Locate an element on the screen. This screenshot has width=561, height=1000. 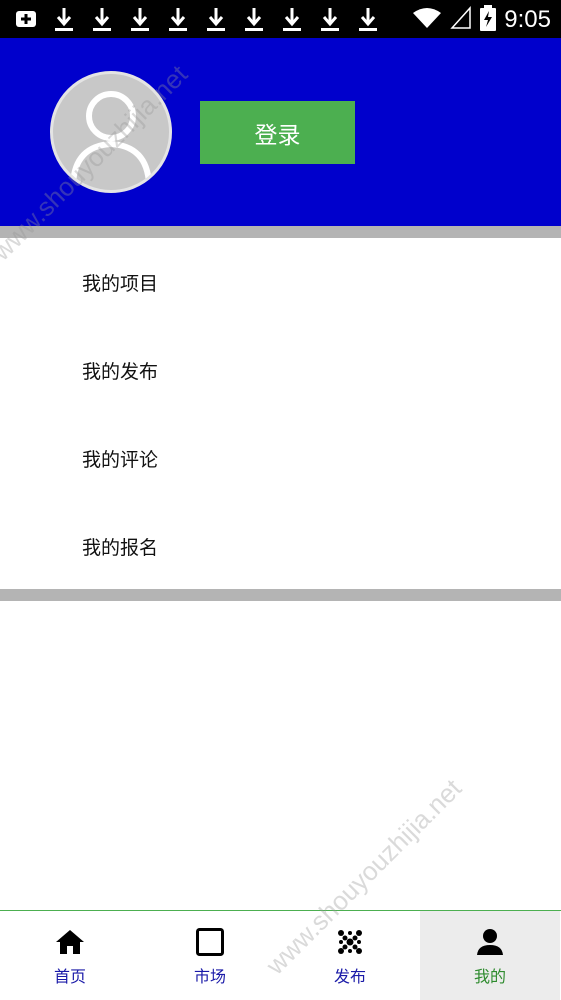
nav-mine: 我的 is located at coordinates (490, 955).